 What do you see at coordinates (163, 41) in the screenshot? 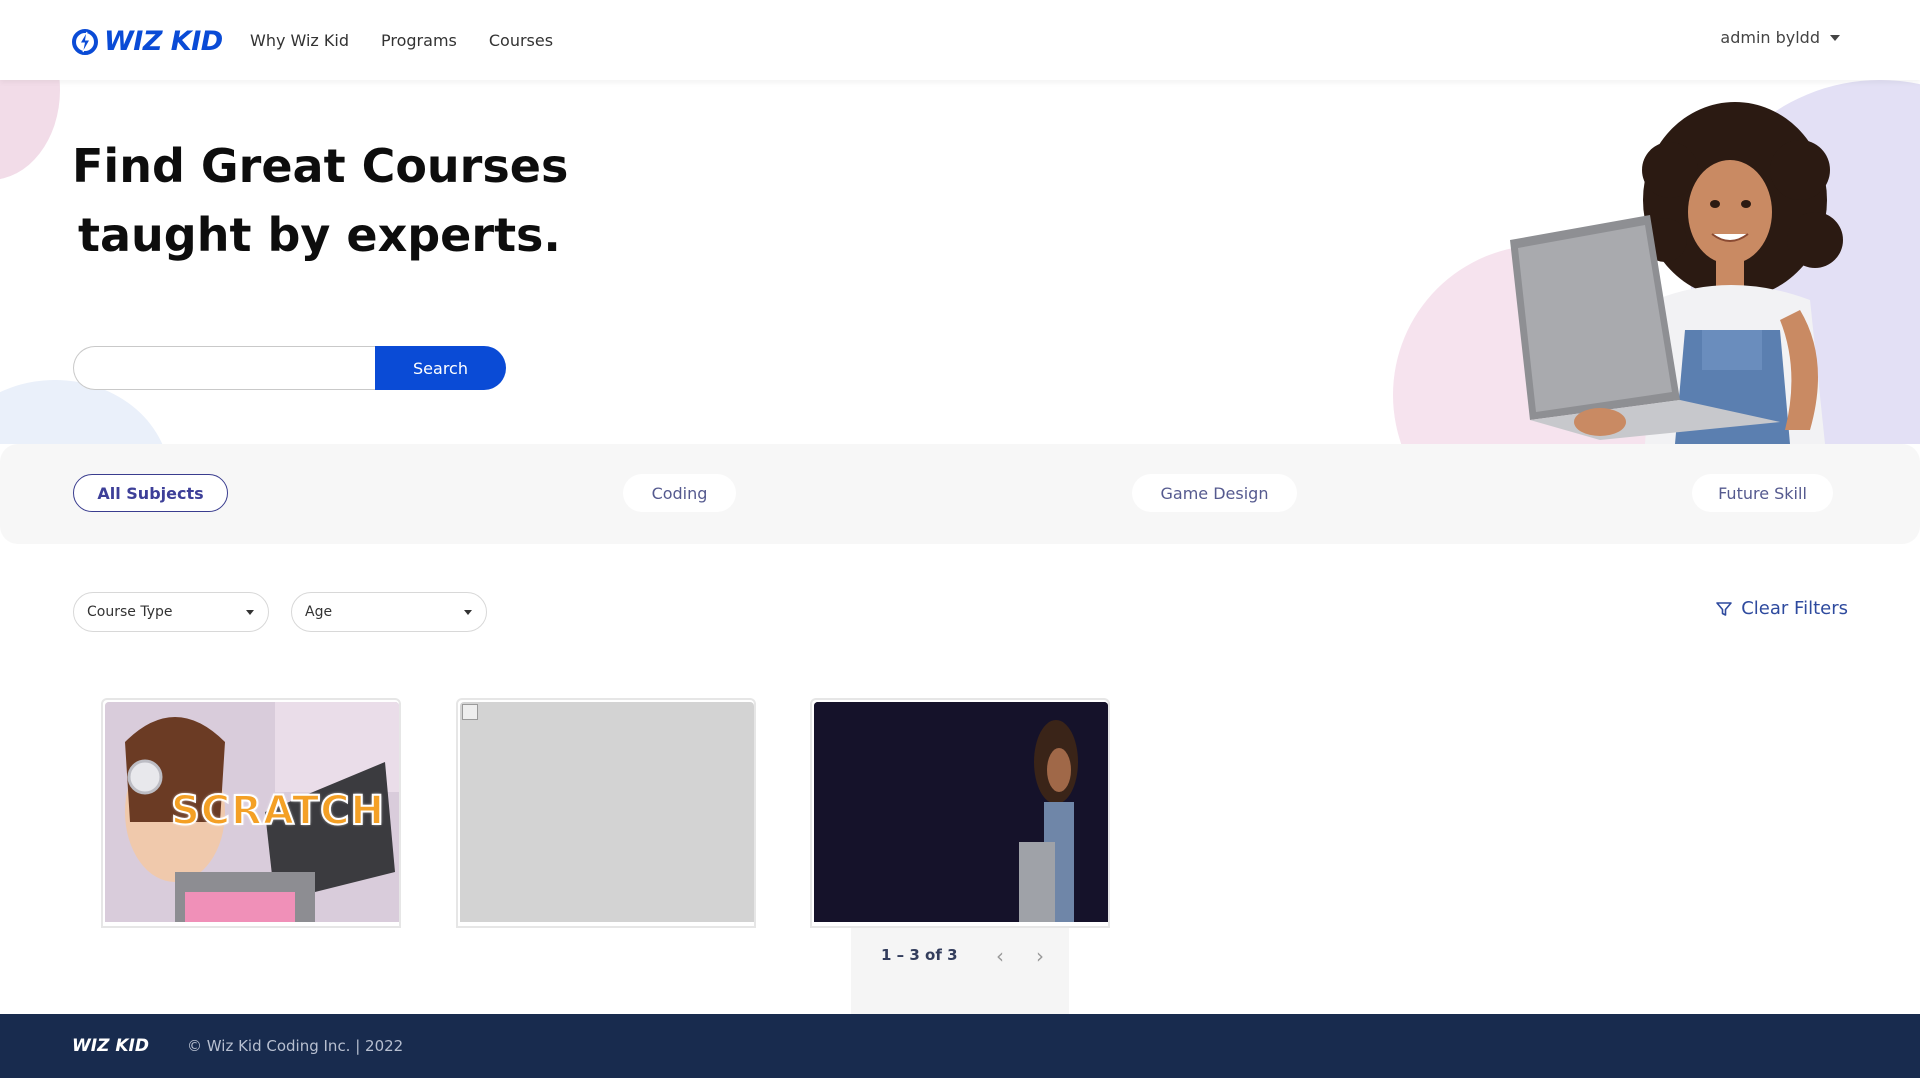
I see `logo-text: WIZ KID` at bounding box center [163, 41].